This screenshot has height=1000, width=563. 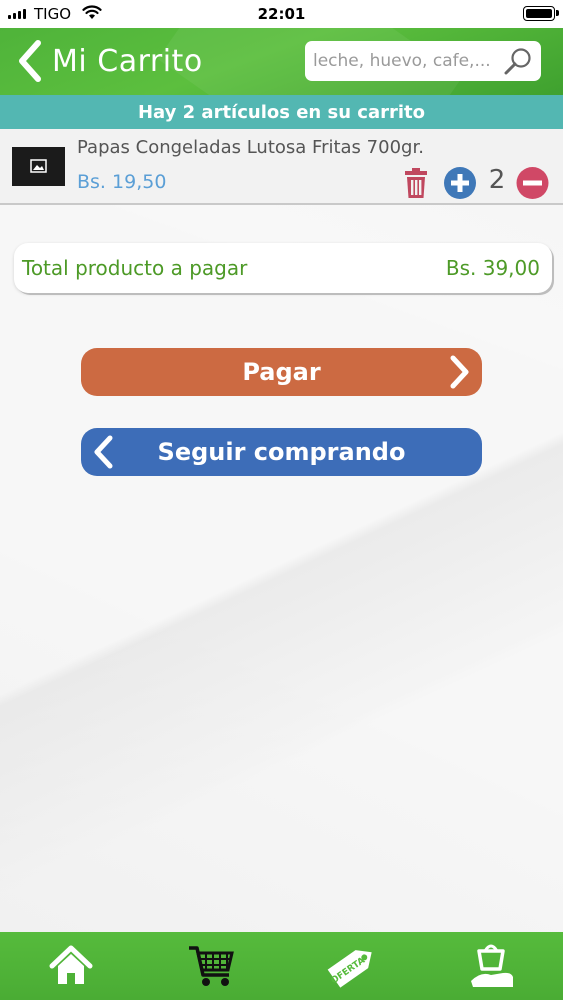 What do you see at coordinates (281, 966) in the screenshot?
I see `tab-bar: OFERTA` at bounding box center [281, 966].